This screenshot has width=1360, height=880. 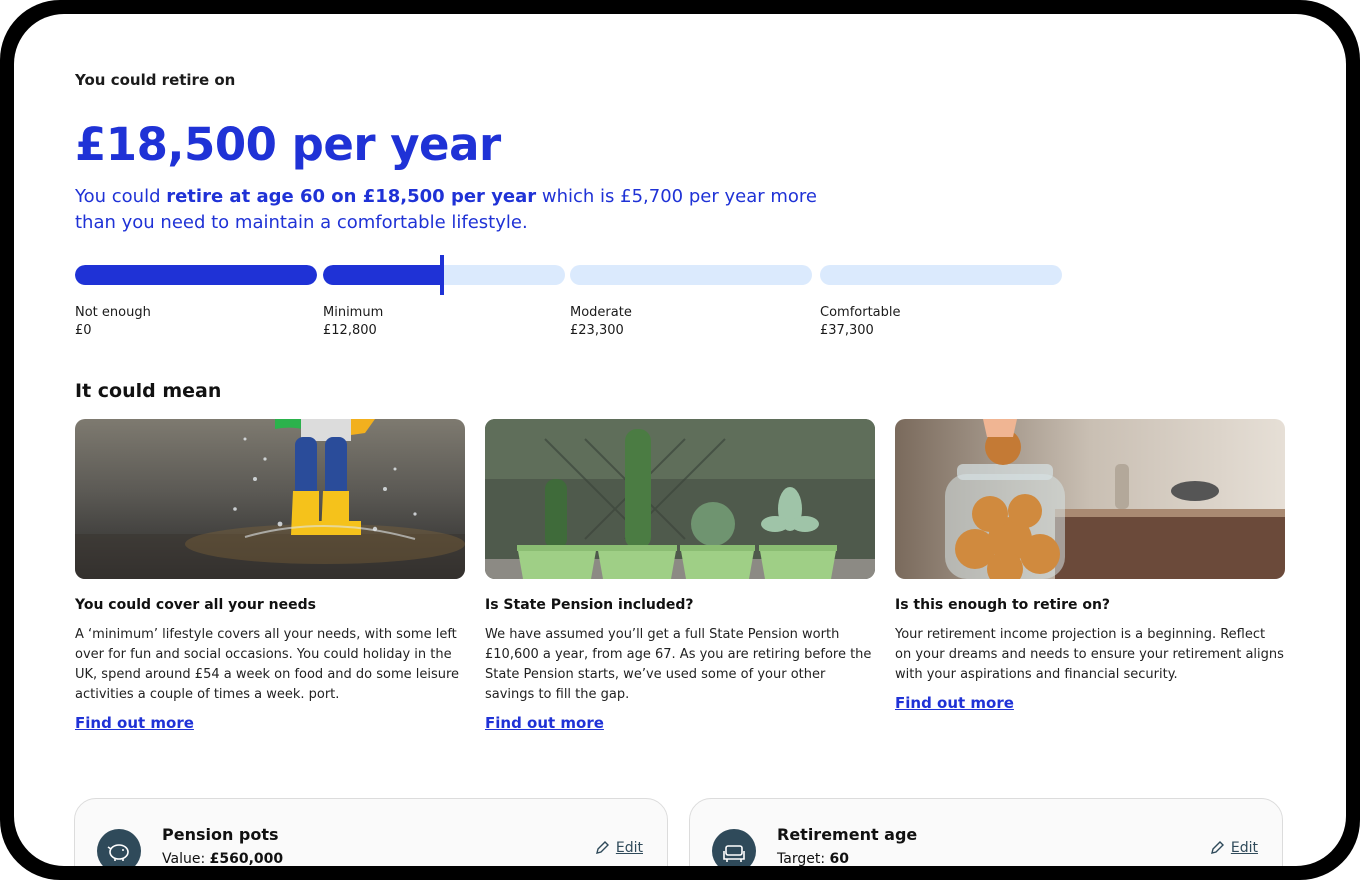 I want to click on scale-marker, so click(x=442, y=275).